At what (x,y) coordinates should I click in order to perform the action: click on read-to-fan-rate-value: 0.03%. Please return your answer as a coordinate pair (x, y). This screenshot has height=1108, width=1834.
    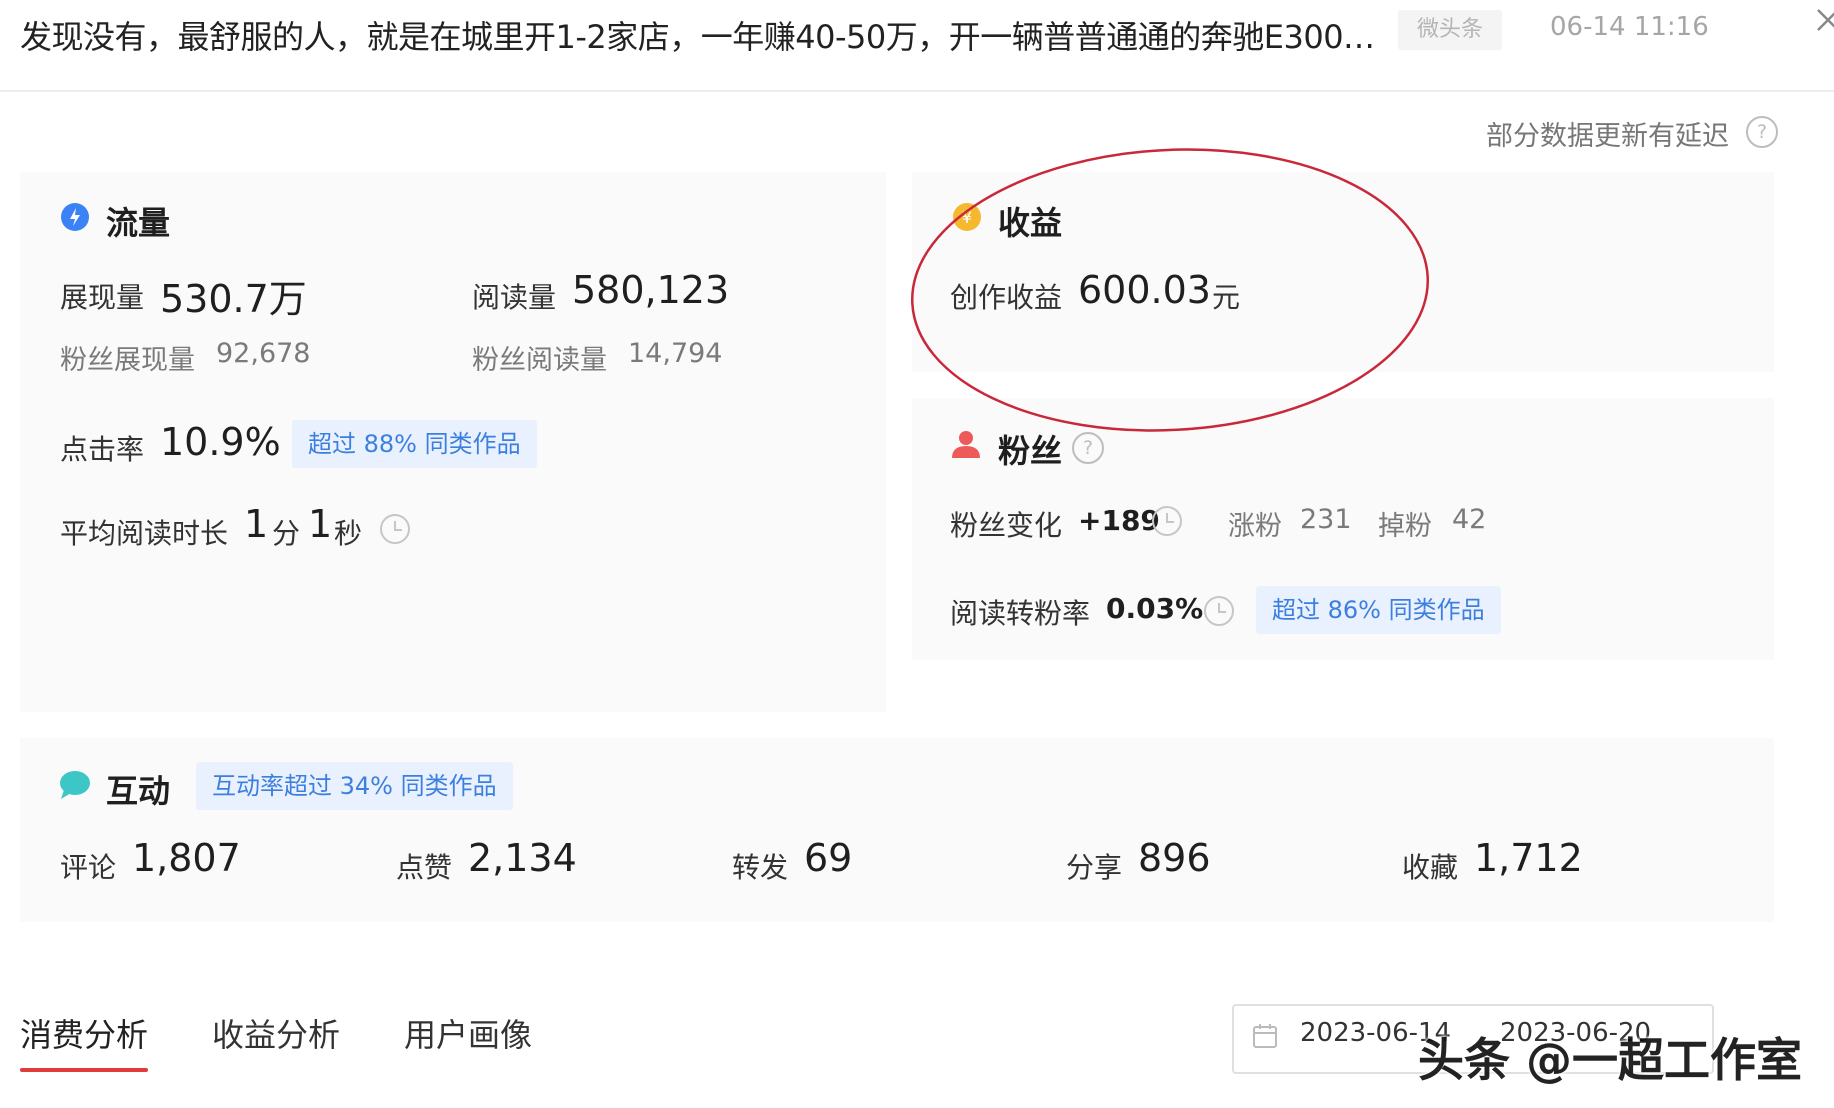
    Looking at the image, I should click on (1155, 608).